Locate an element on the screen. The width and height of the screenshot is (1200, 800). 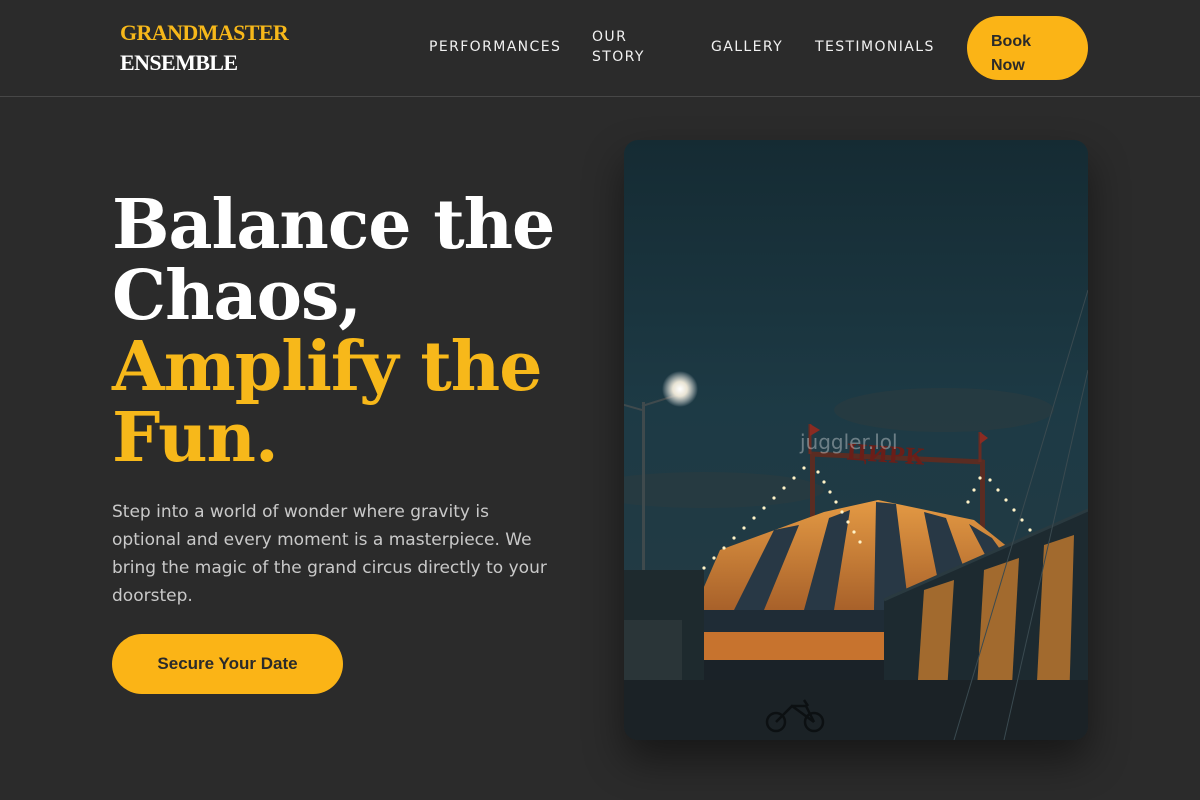
hero-title-line-2: Chaos, is located at coordinates (237, 296).